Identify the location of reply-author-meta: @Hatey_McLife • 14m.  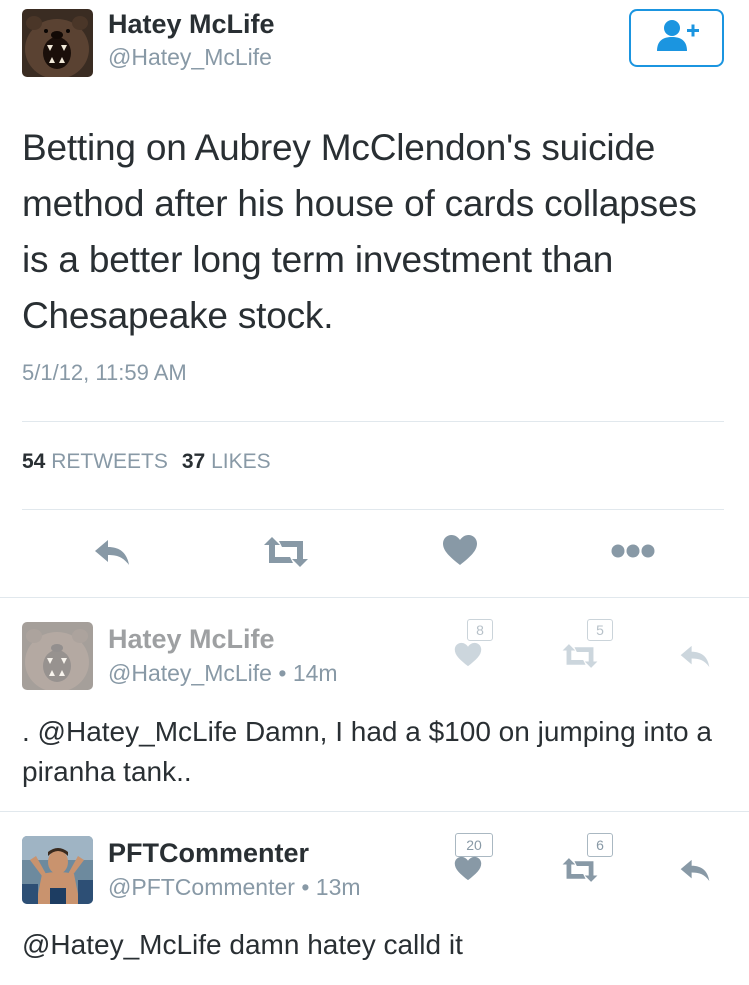
(223, 673).